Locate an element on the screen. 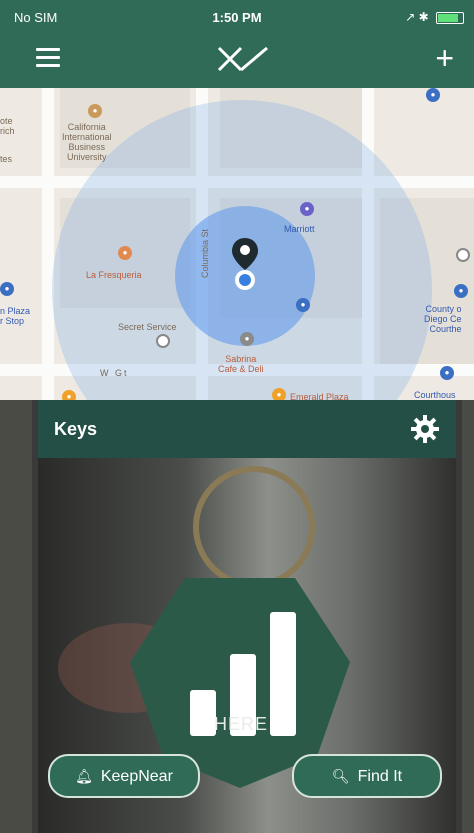 This screenshot has width=474, height=833. map-label-street-w: W Gt is located at coordinates (114, 373).